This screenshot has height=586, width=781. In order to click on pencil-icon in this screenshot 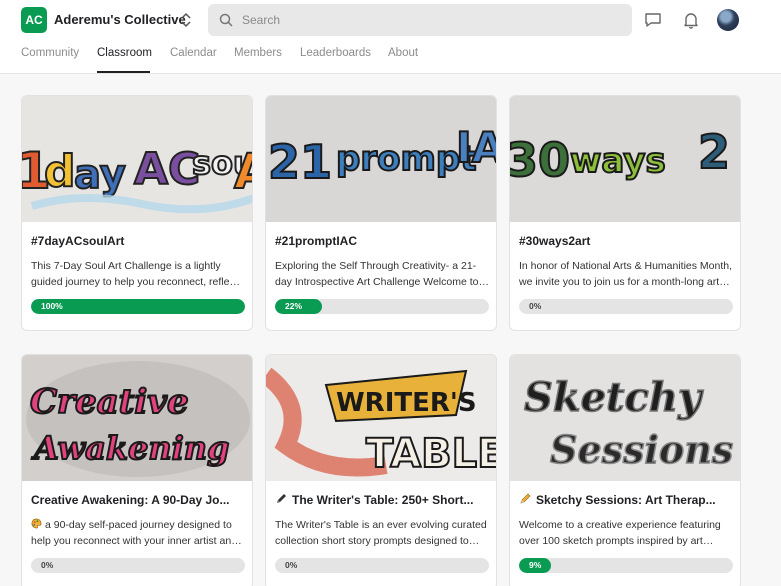, I will do `click(525, 498)`.